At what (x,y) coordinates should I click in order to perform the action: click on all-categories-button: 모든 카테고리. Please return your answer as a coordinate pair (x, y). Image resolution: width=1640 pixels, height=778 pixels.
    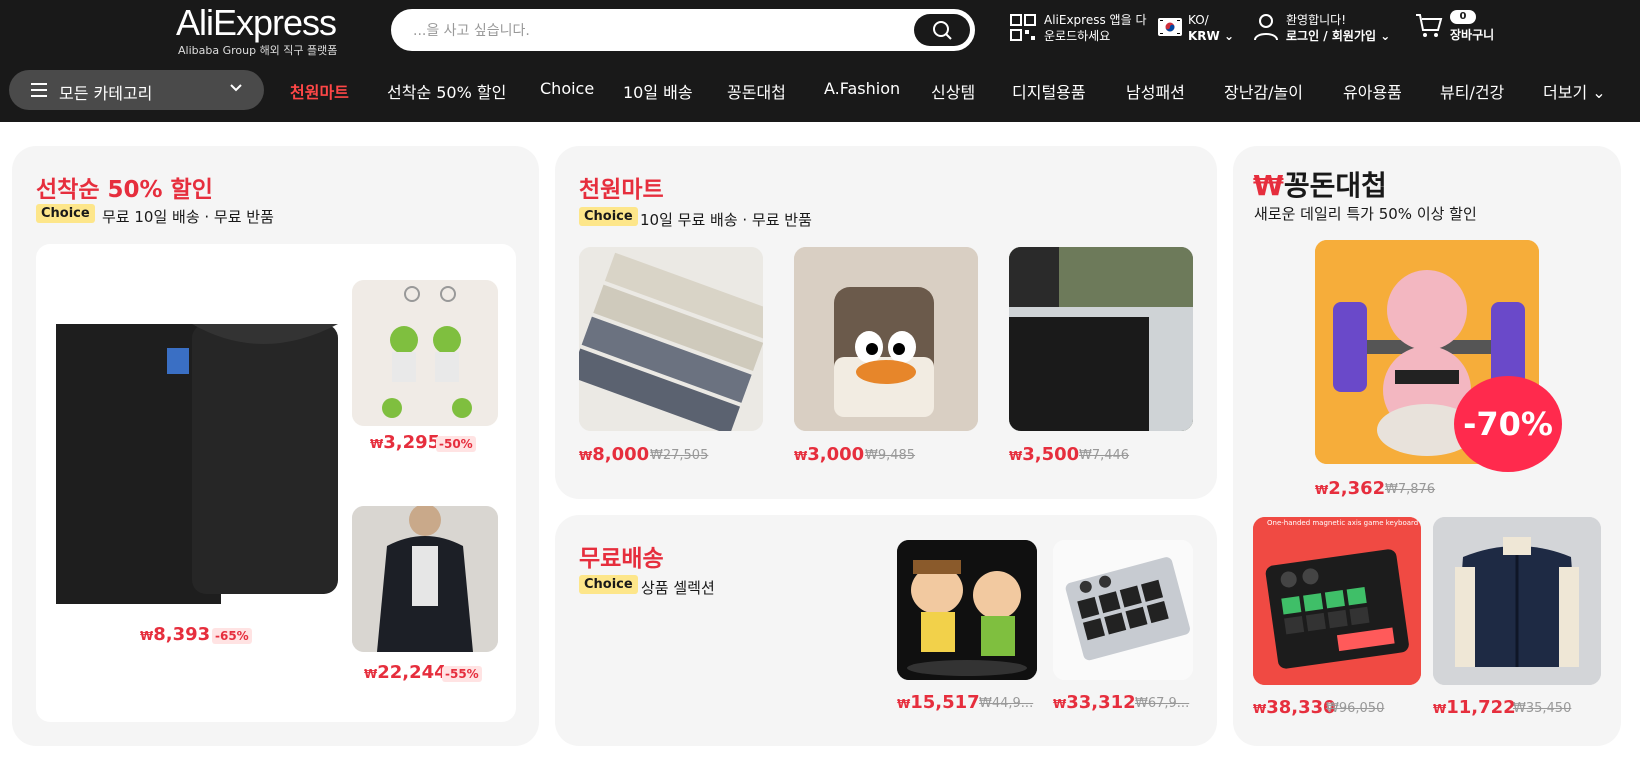
    Looking at the image, I should click on (136, 90).